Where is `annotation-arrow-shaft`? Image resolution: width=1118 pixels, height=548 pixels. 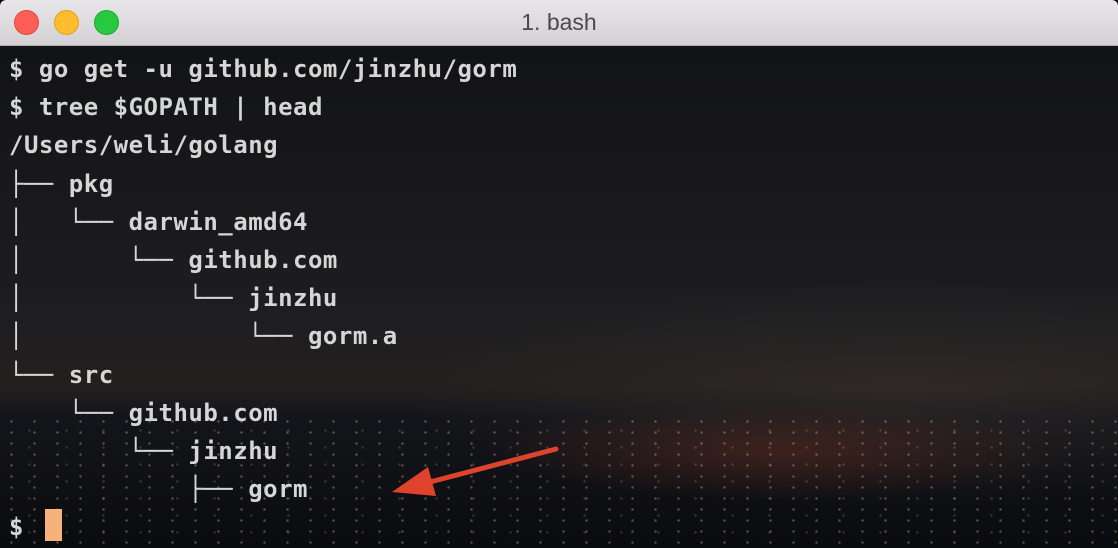 annotation-arrow-shaft is located at coordinates (493, 465).